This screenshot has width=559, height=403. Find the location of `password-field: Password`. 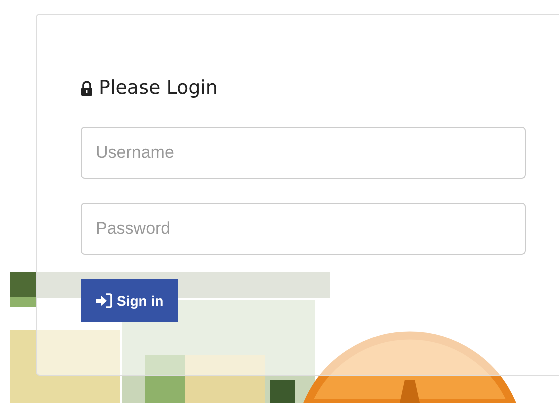

password-field: Password is located at coordinates (303, 229).